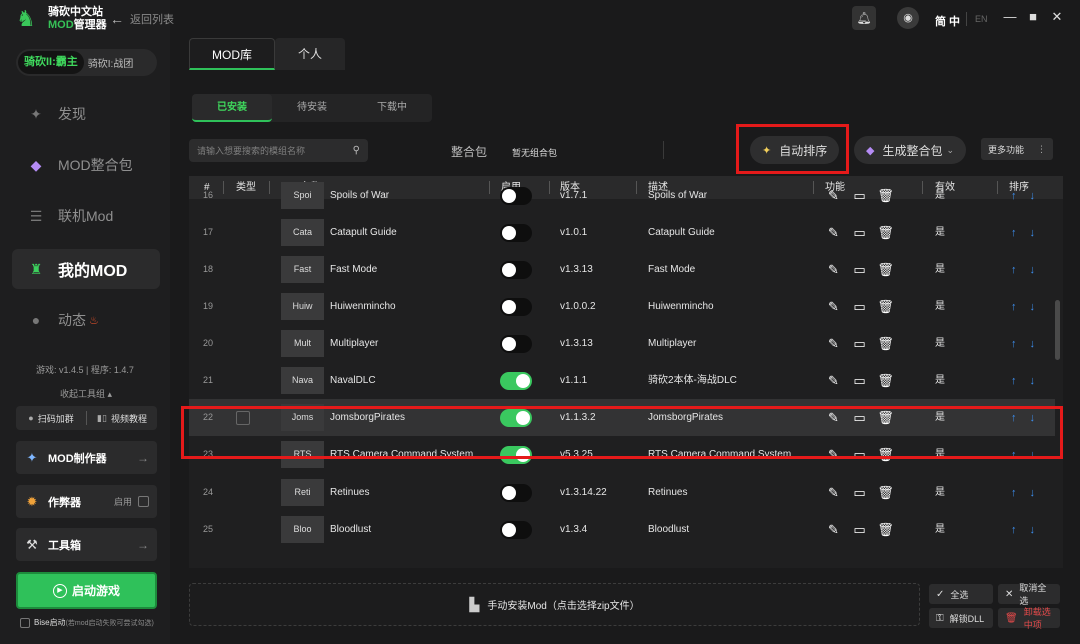 Image resolution: width=1080 pixels, height=644 pixels. I want to click on game-option-warband: 骑砍I:战团, so click(111, 62).